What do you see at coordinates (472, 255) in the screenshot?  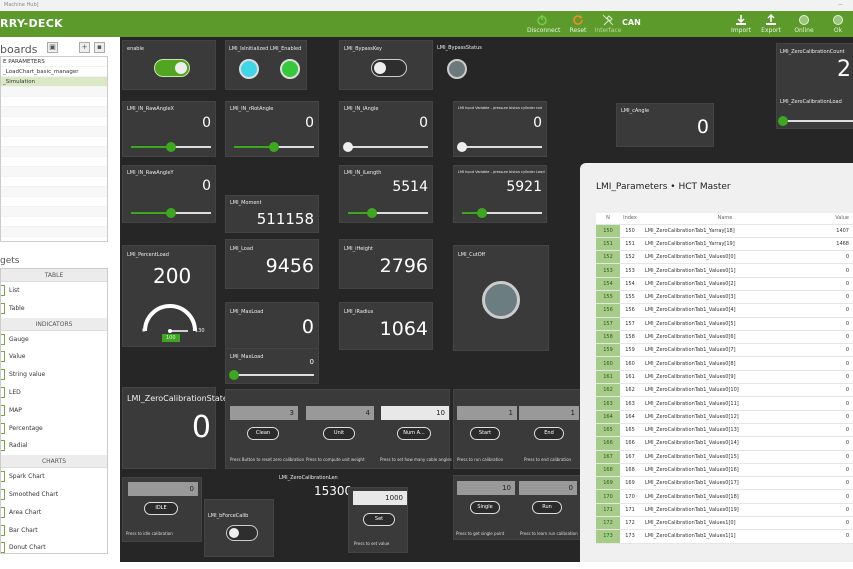 I see `tile-label: LMI_CutOff` at bounding box center [472, 255].